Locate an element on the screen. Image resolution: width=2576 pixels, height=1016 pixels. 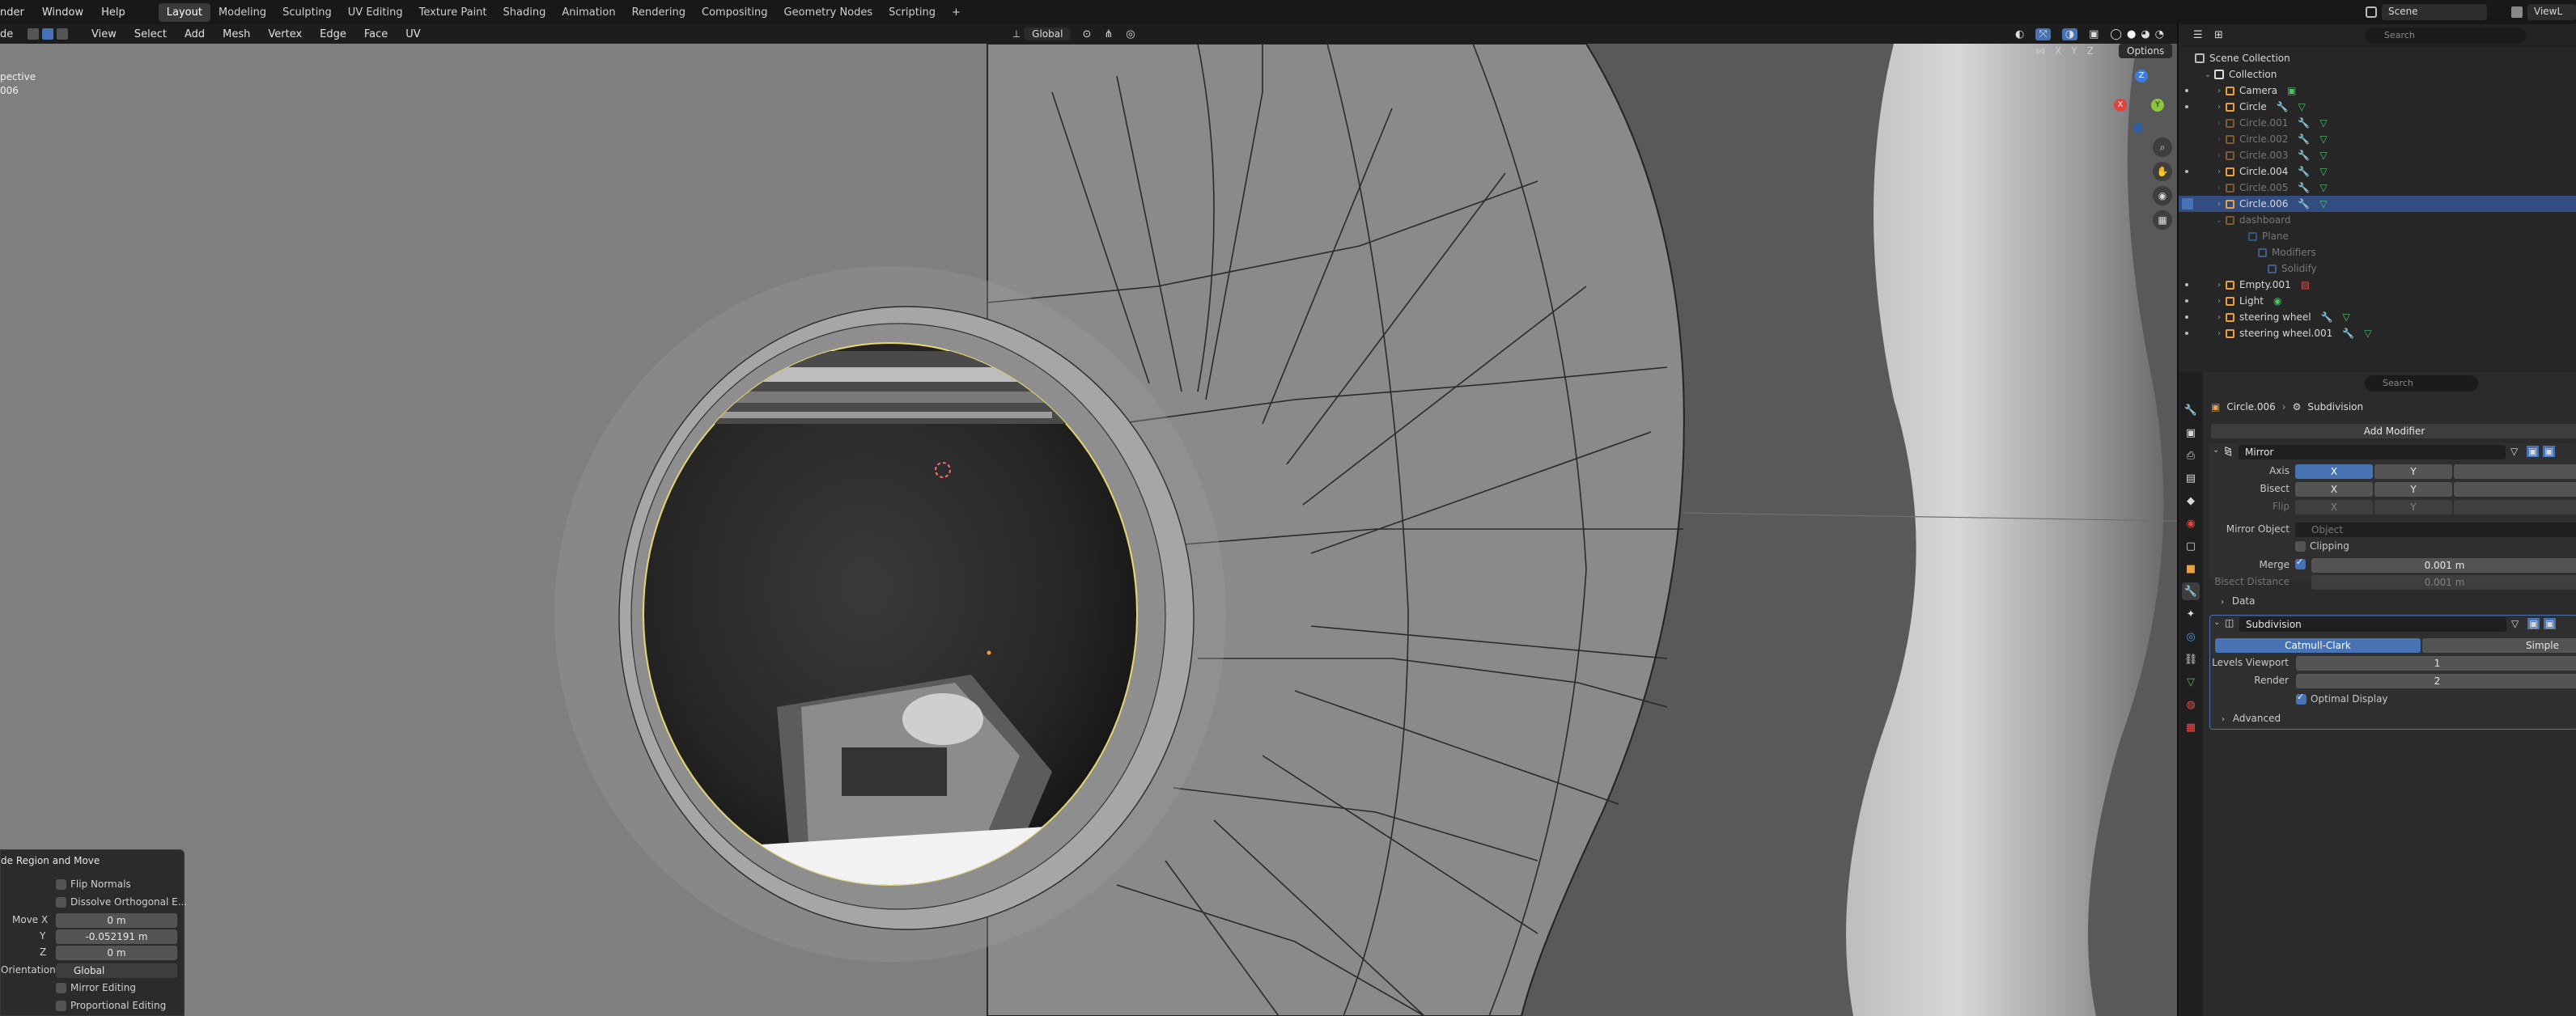
tab-rendering: Rendering is located at coordinates (659, 12).